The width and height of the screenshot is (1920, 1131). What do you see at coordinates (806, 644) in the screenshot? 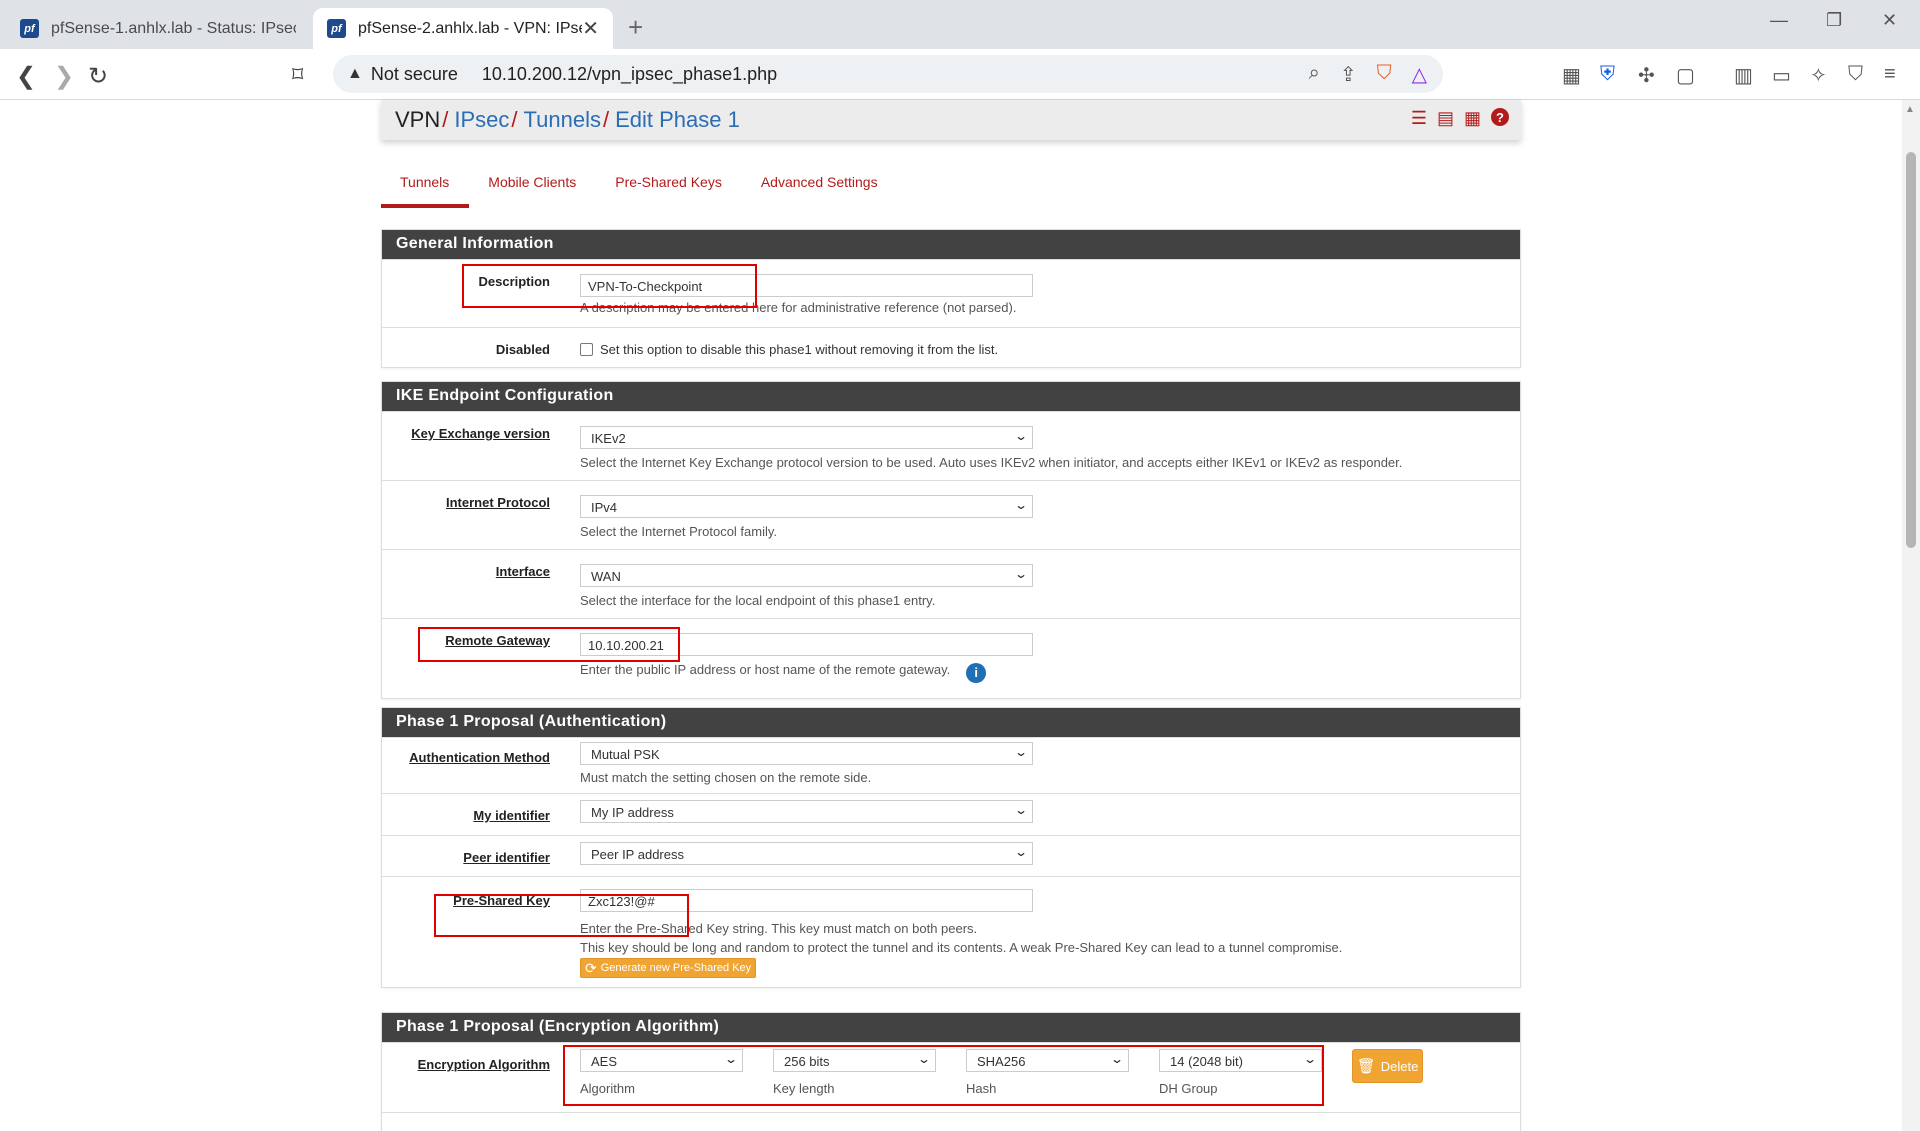
I see `remote-gateway-input: 10.10.200.21` at bounding box center [806, 644].